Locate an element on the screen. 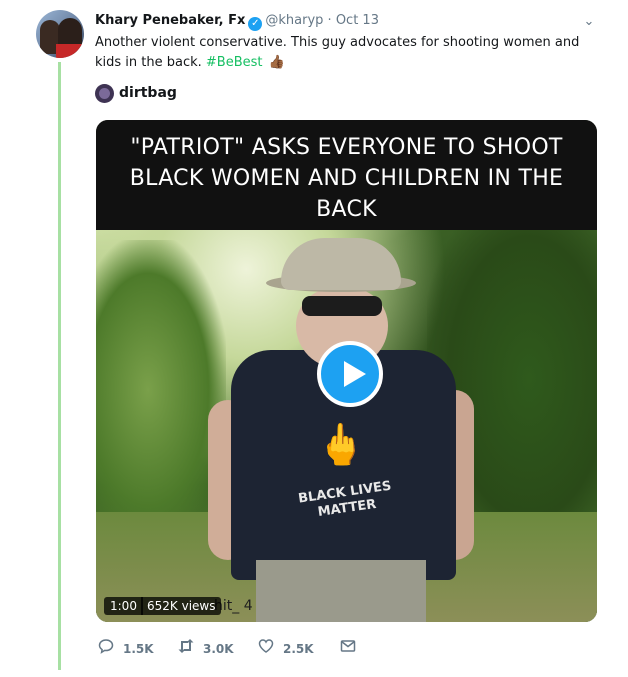  quoted-avatar is located at coordinates (104, 93).